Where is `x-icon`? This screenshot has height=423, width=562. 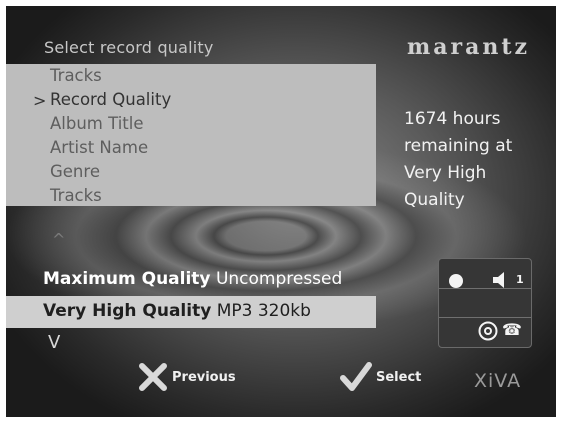
x-icon is located at coordinates (153, 377).